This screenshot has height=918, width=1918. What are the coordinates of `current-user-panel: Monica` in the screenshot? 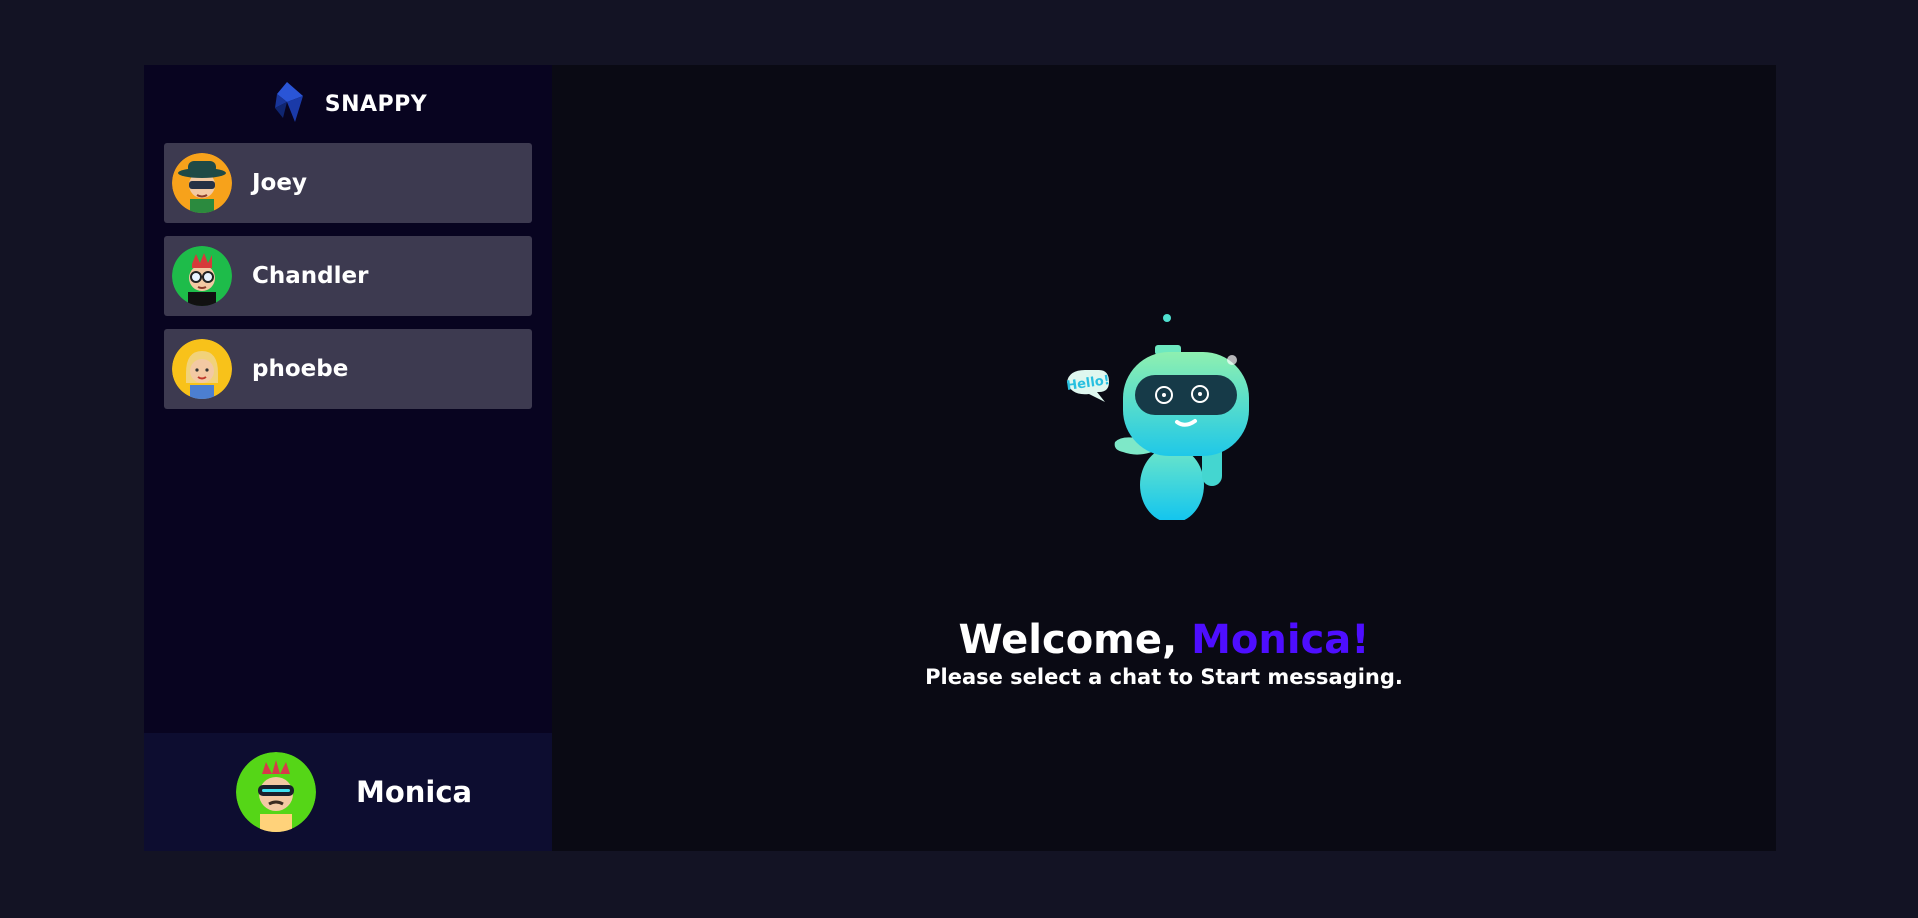 It's located at (348, 792).